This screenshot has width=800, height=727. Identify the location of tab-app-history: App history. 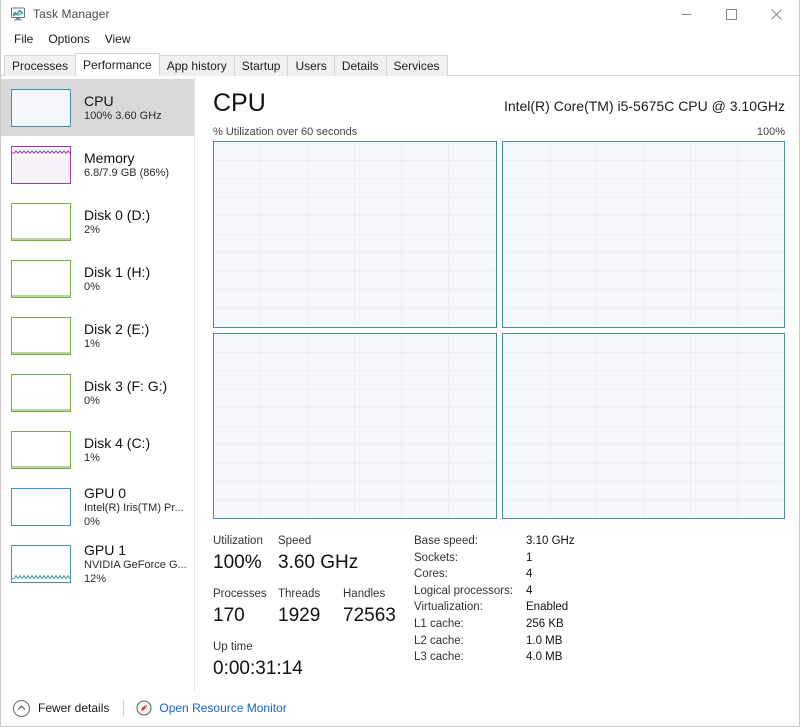
(196, 65).